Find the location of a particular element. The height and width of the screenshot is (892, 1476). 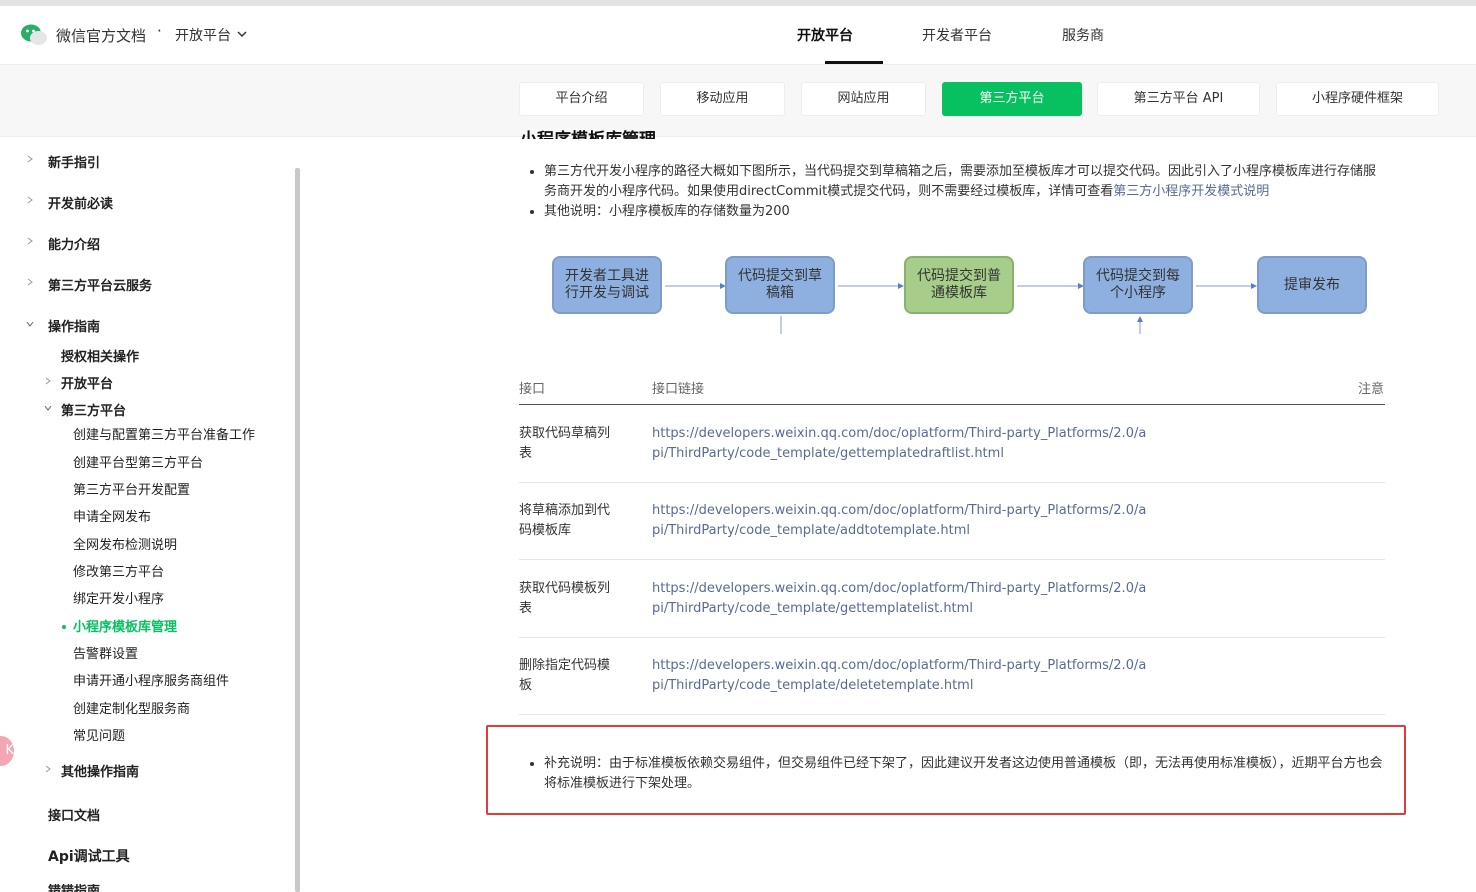

sidebar-item-getting-started: 新手指引 is located at coordinates (74, 161).